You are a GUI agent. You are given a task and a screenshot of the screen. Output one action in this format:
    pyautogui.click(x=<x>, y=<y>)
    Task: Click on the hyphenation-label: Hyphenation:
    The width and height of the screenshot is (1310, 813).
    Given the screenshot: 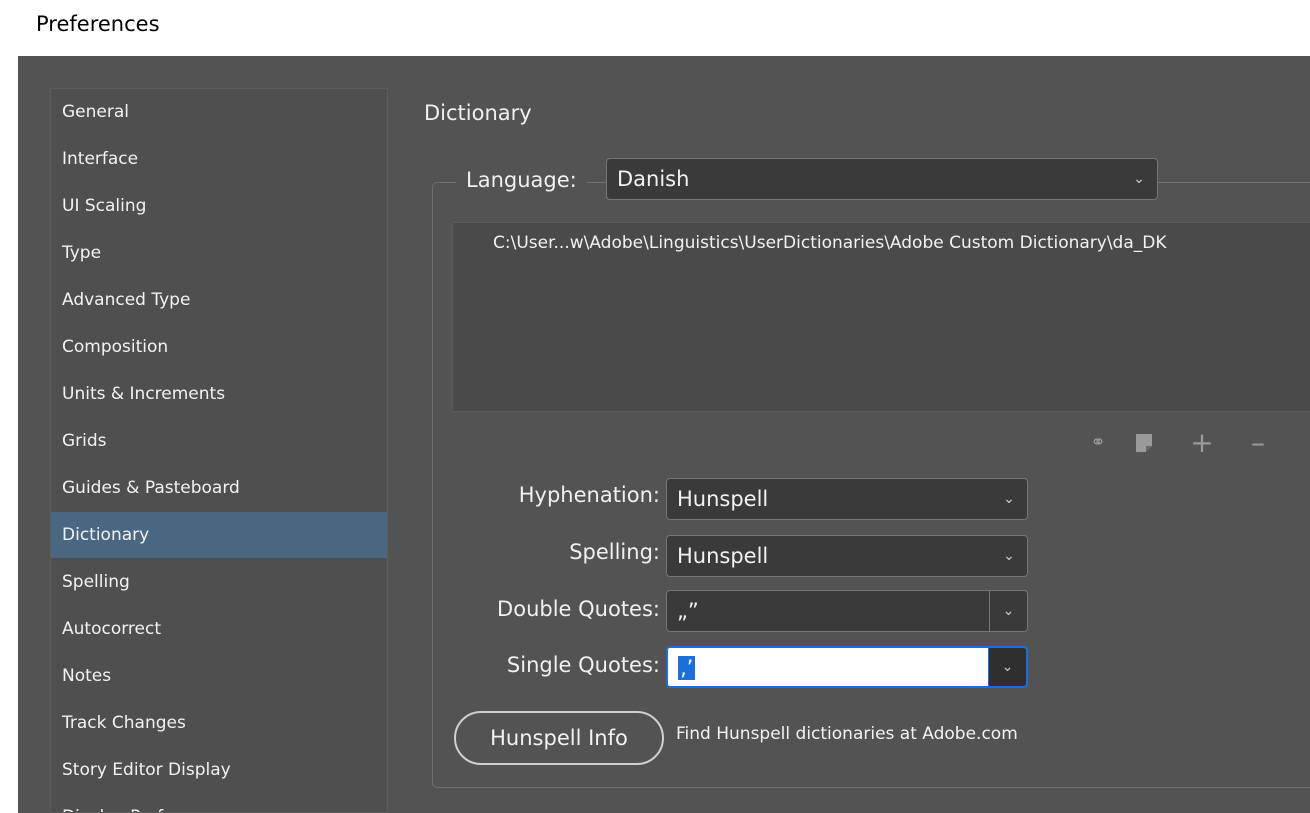 What is the action you would take?
    pyautogui.click(x=589, y=495)
    